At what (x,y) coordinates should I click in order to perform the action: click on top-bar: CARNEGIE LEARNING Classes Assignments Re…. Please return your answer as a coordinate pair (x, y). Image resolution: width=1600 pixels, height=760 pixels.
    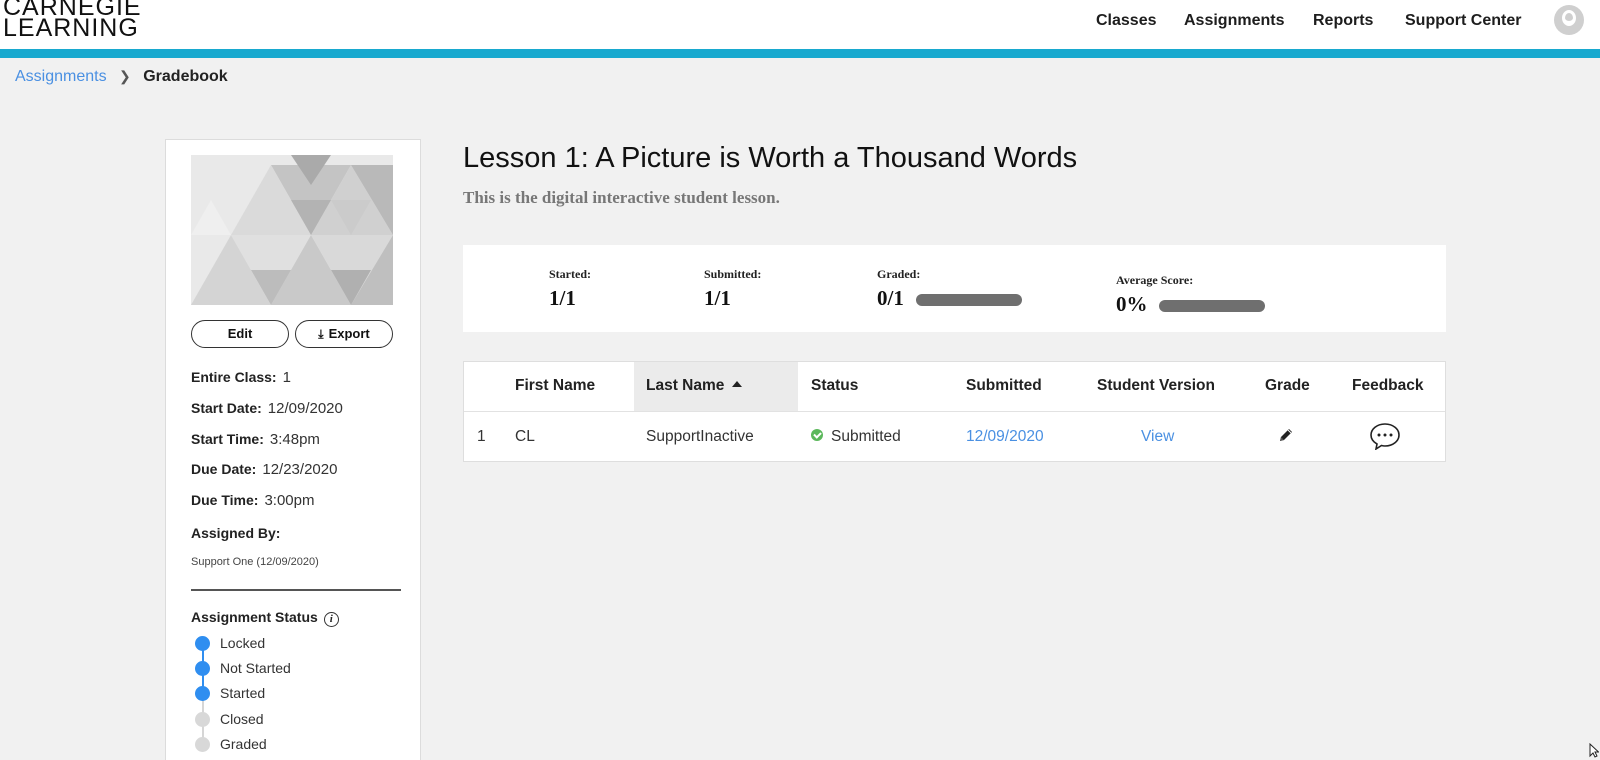
    Looking at the image, I should click on (800, 24).